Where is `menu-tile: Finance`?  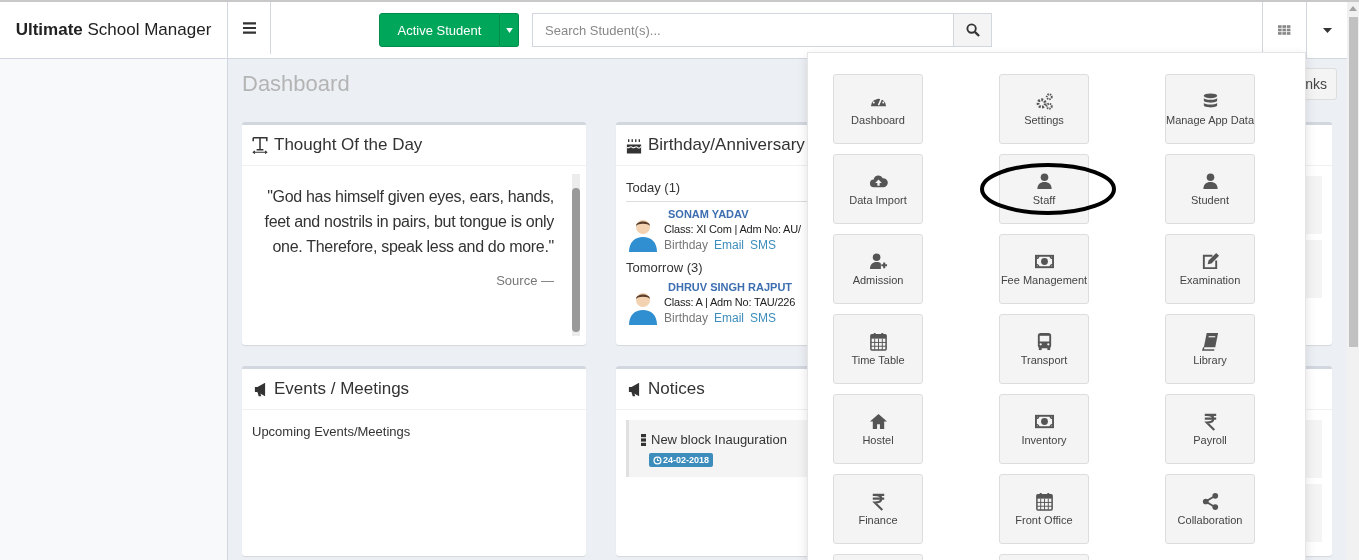
menu-tile: Finance is located at coordinates (878, 509).